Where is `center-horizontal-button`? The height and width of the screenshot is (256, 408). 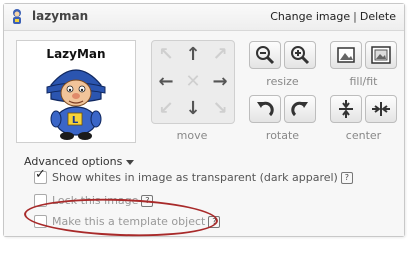 center-horizontal-button is located at coordinates (381, 109).